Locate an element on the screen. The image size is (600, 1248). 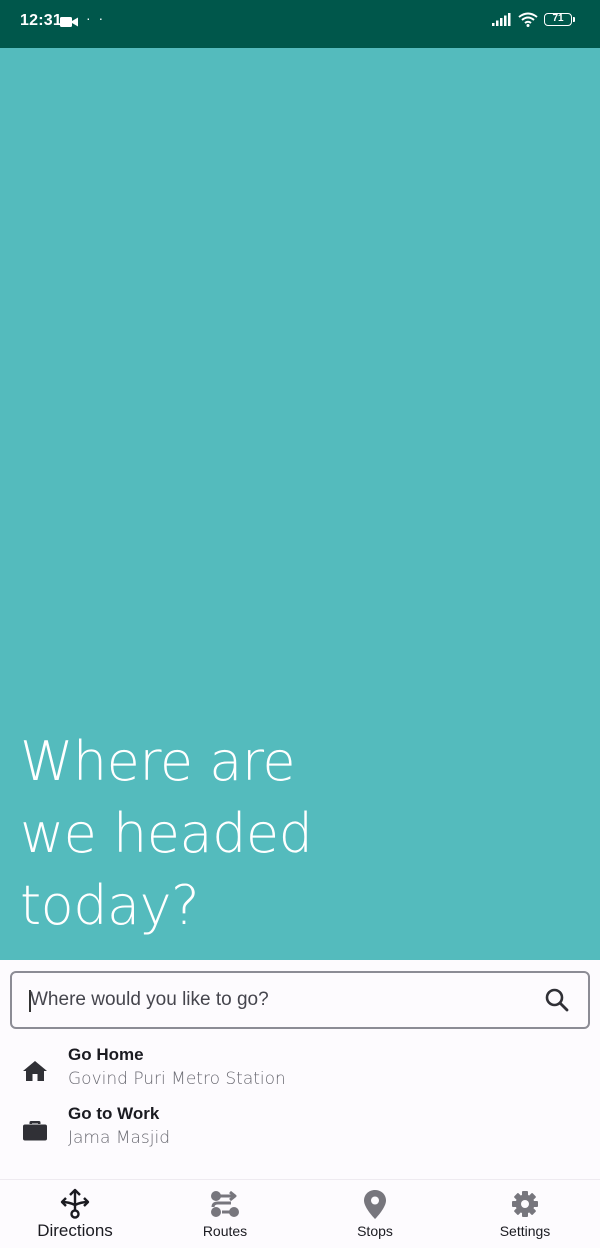
bottom-navigation: Directions Routes Stops Settings is located at coordinates (300, 1213).